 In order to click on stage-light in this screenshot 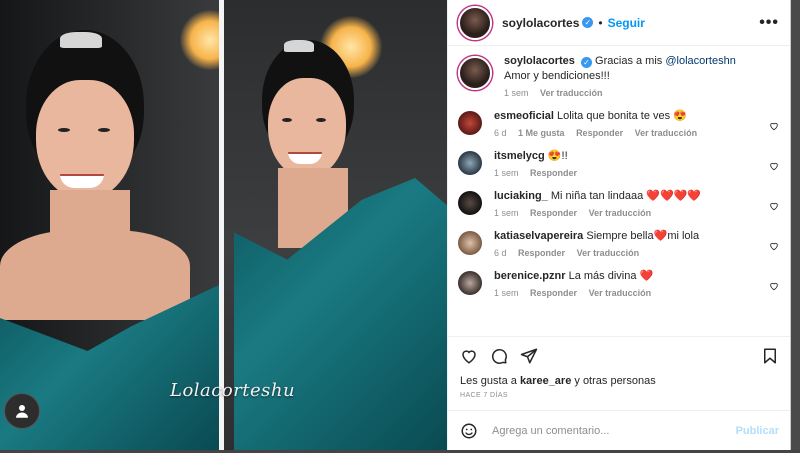, I will do `click(199, 40)`.